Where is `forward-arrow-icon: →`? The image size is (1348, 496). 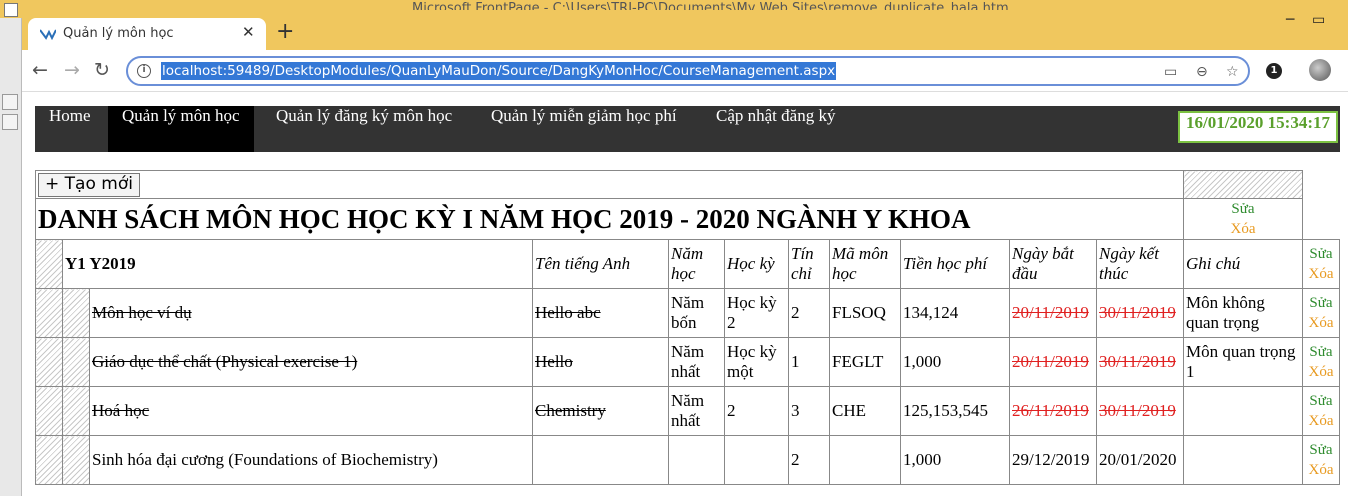
forward-arrow-icon: → is located at coordinates (72, 70).